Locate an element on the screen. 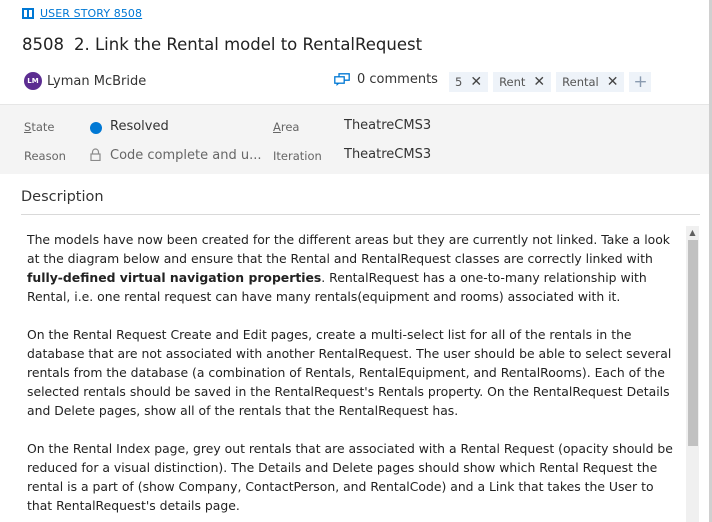 The height and width of the screenshot is (522, 712). tag: 5 ✕ is located at coordinates (469, 82).